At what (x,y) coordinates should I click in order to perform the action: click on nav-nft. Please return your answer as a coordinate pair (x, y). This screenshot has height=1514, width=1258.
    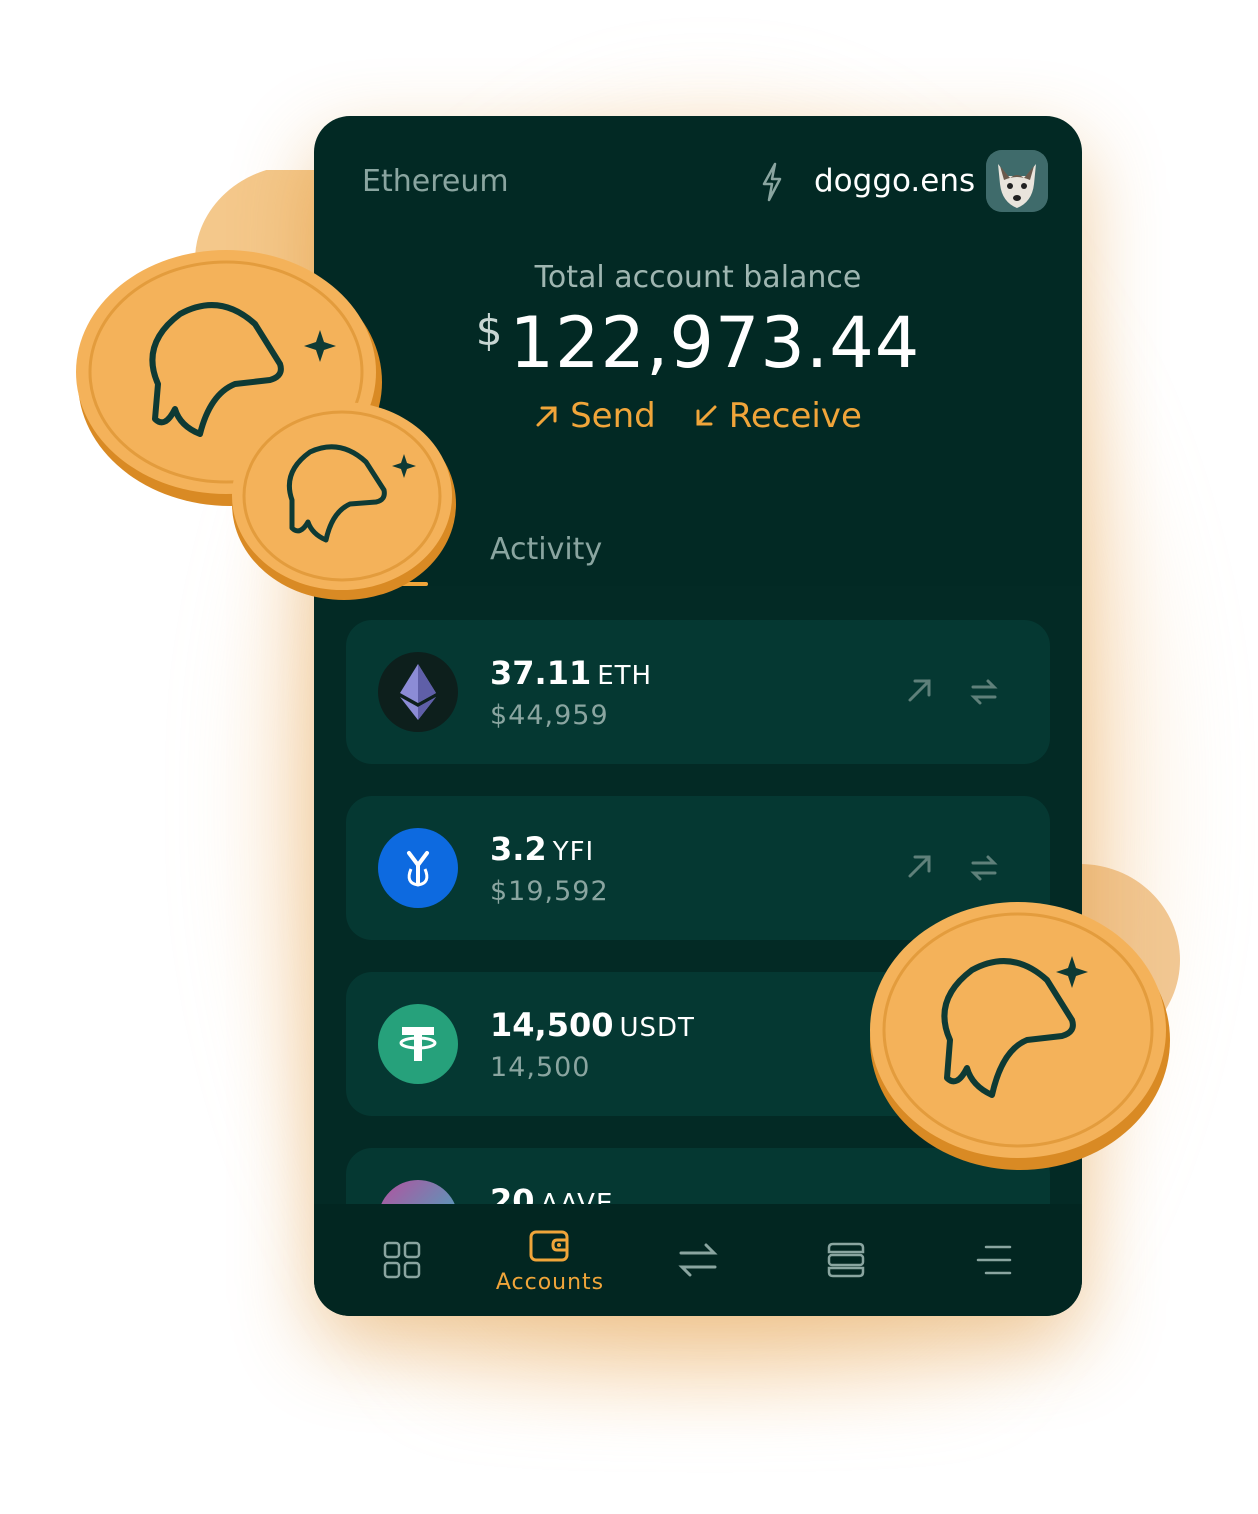
    Looking at the image, I should click on (846, 1260).